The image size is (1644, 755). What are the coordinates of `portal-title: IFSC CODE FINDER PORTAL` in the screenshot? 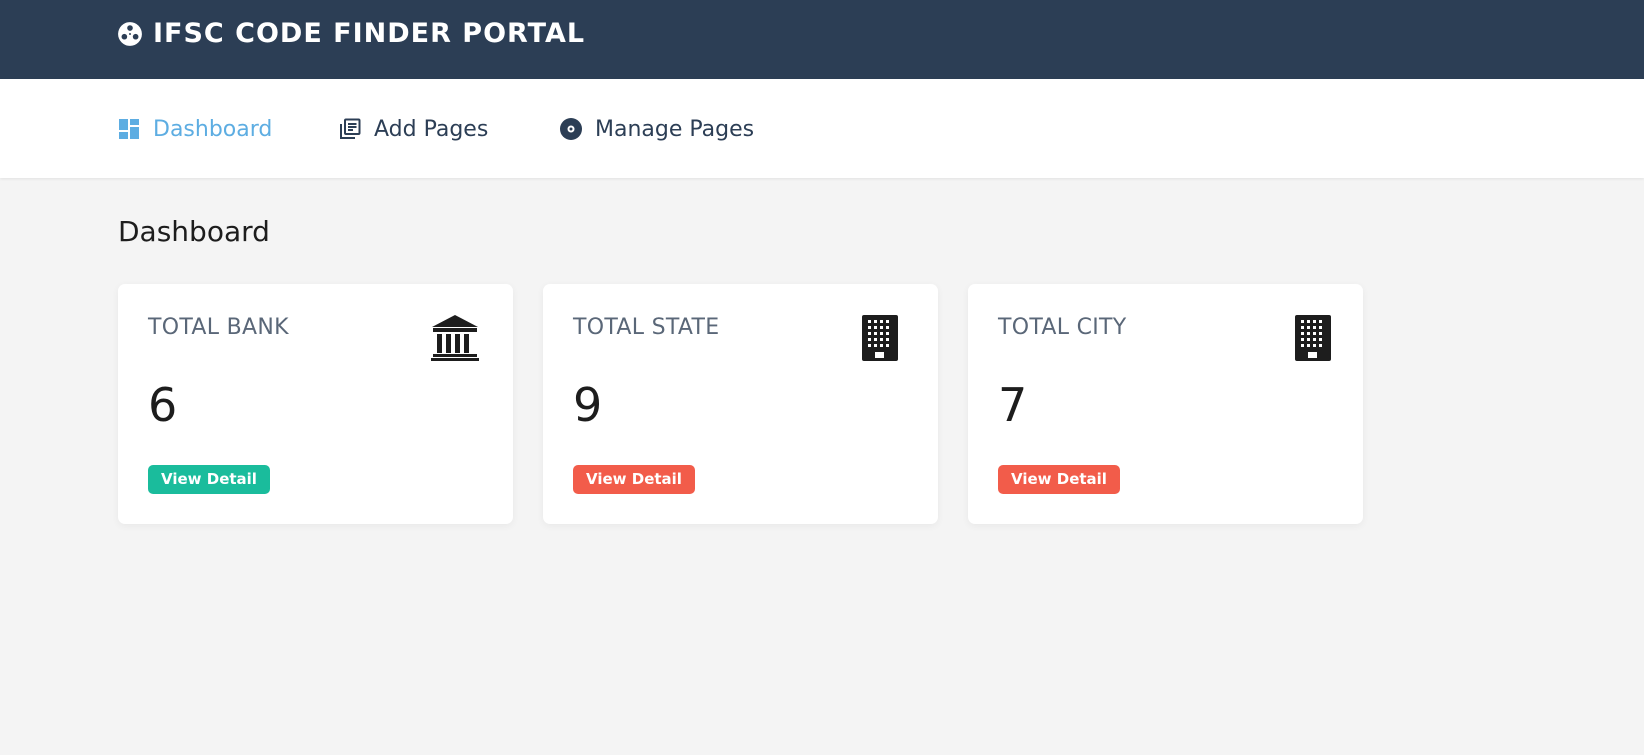 It's located at (369, 33).